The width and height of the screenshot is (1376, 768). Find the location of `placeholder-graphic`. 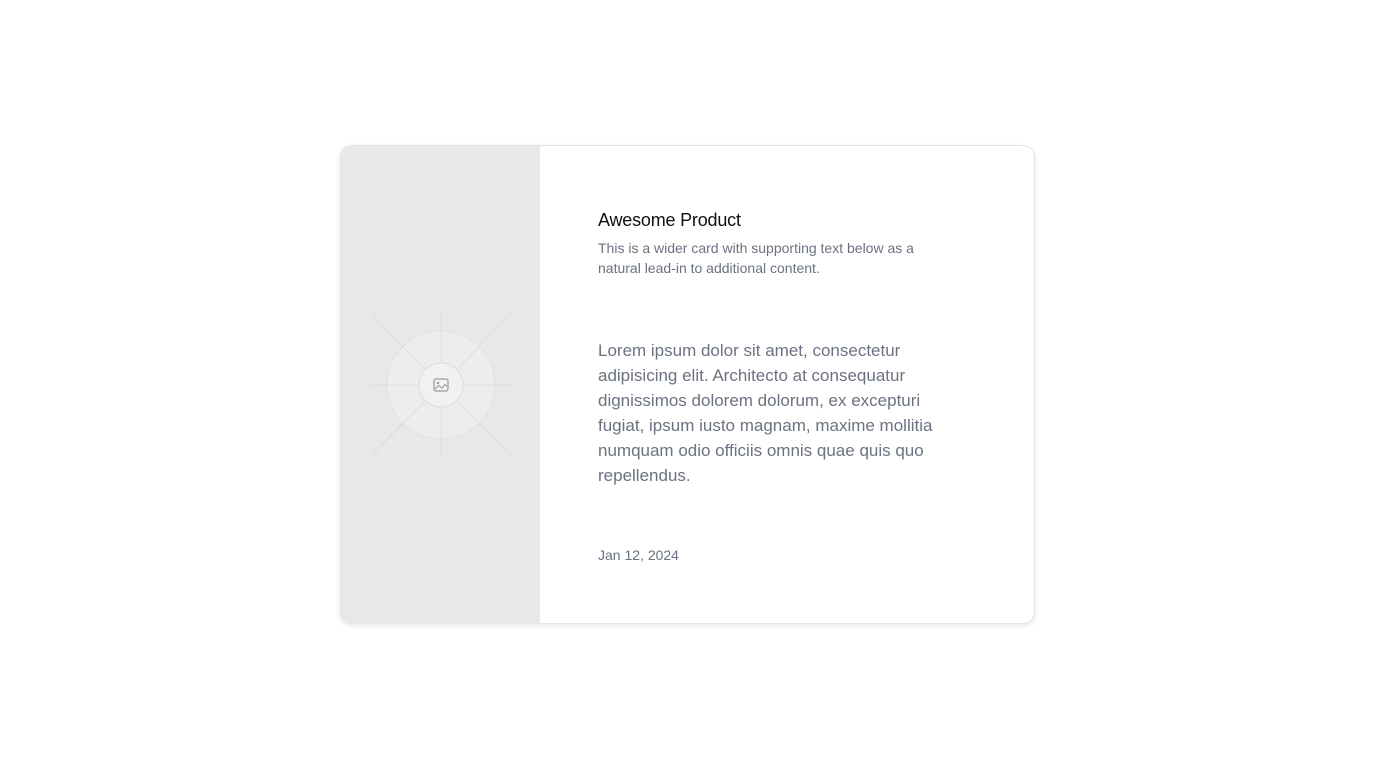

placeholder-graphic is located at coordinates (441, 385).